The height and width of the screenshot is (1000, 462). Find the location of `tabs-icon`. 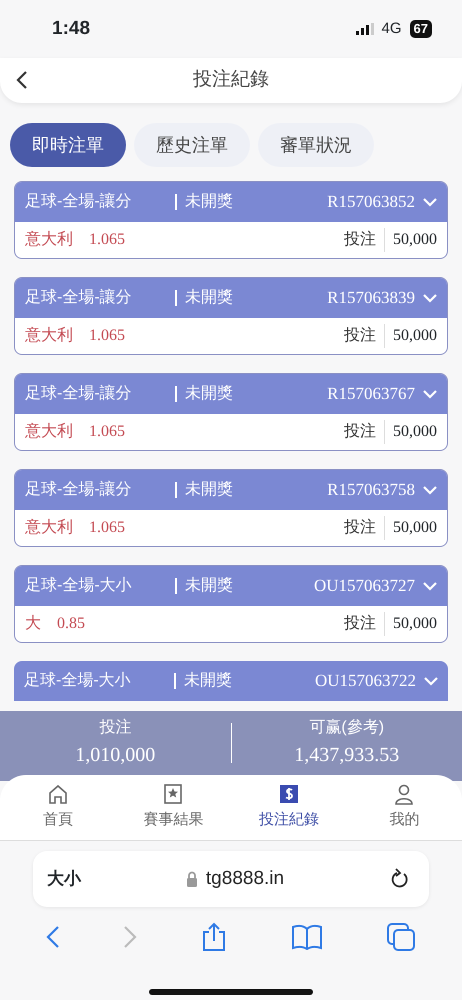

tabs-icon is located at coordinates (401, 937).